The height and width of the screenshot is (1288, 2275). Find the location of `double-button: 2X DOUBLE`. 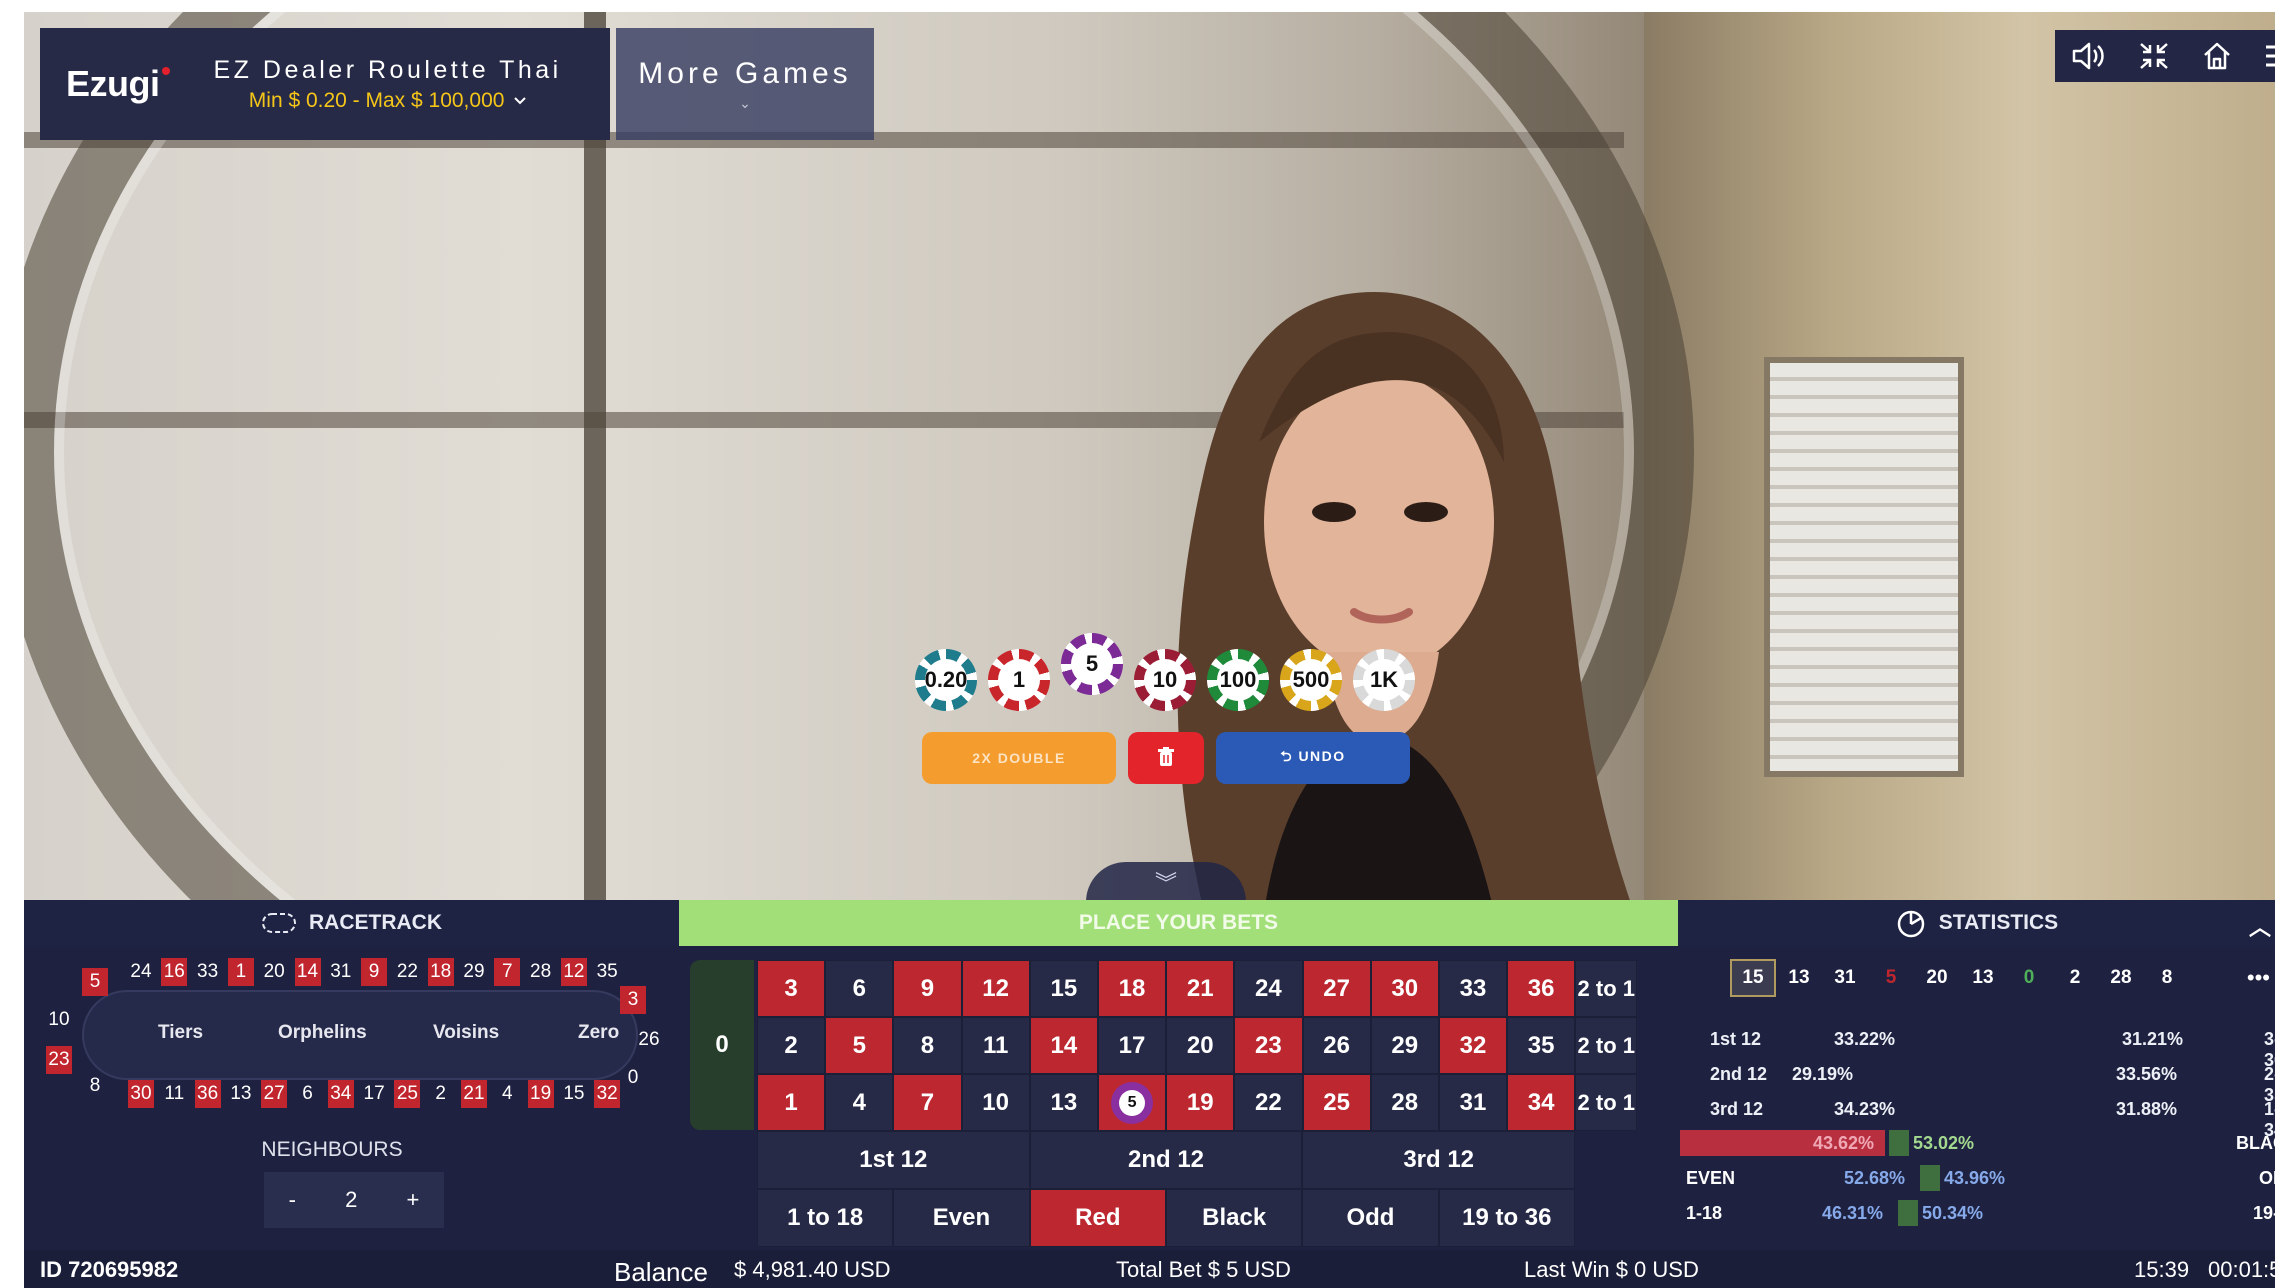

double-button: 2X DOUBLE is located at coordinates (1019, 758).